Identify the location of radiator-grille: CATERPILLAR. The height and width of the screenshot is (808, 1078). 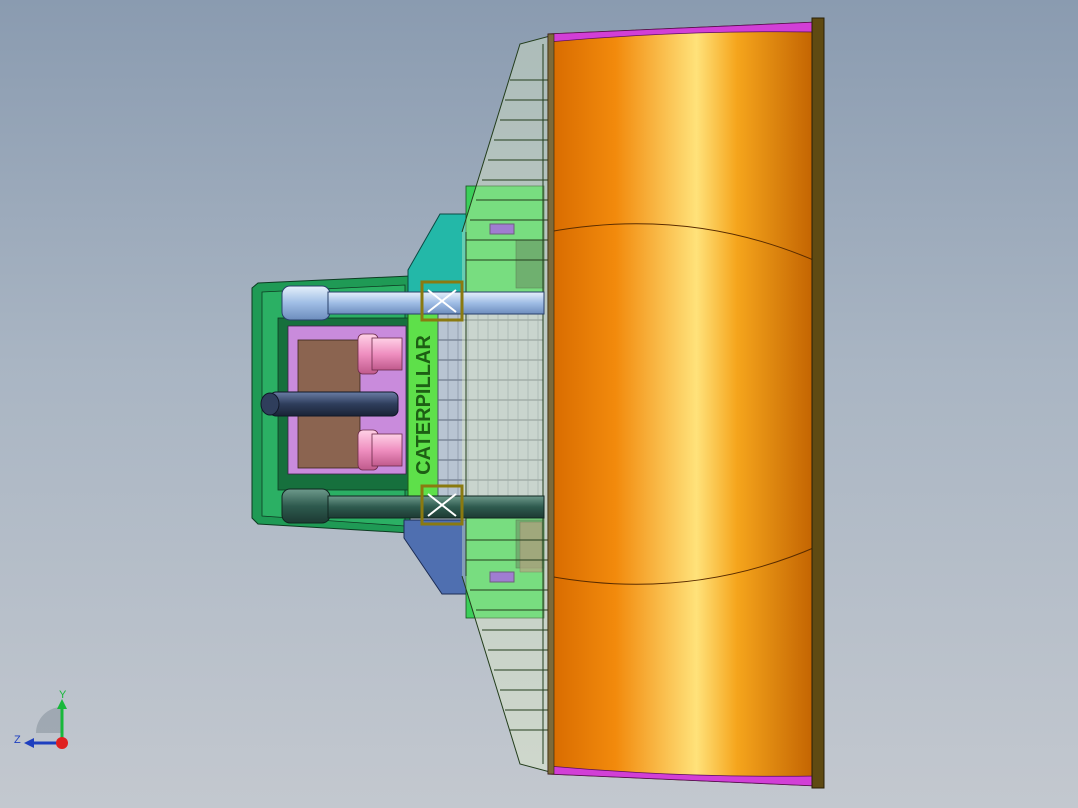
(423, 396).